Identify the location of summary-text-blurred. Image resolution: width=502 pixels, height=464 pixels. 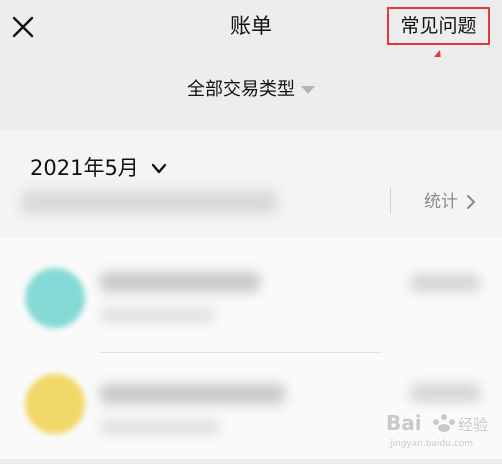
(149, 202).